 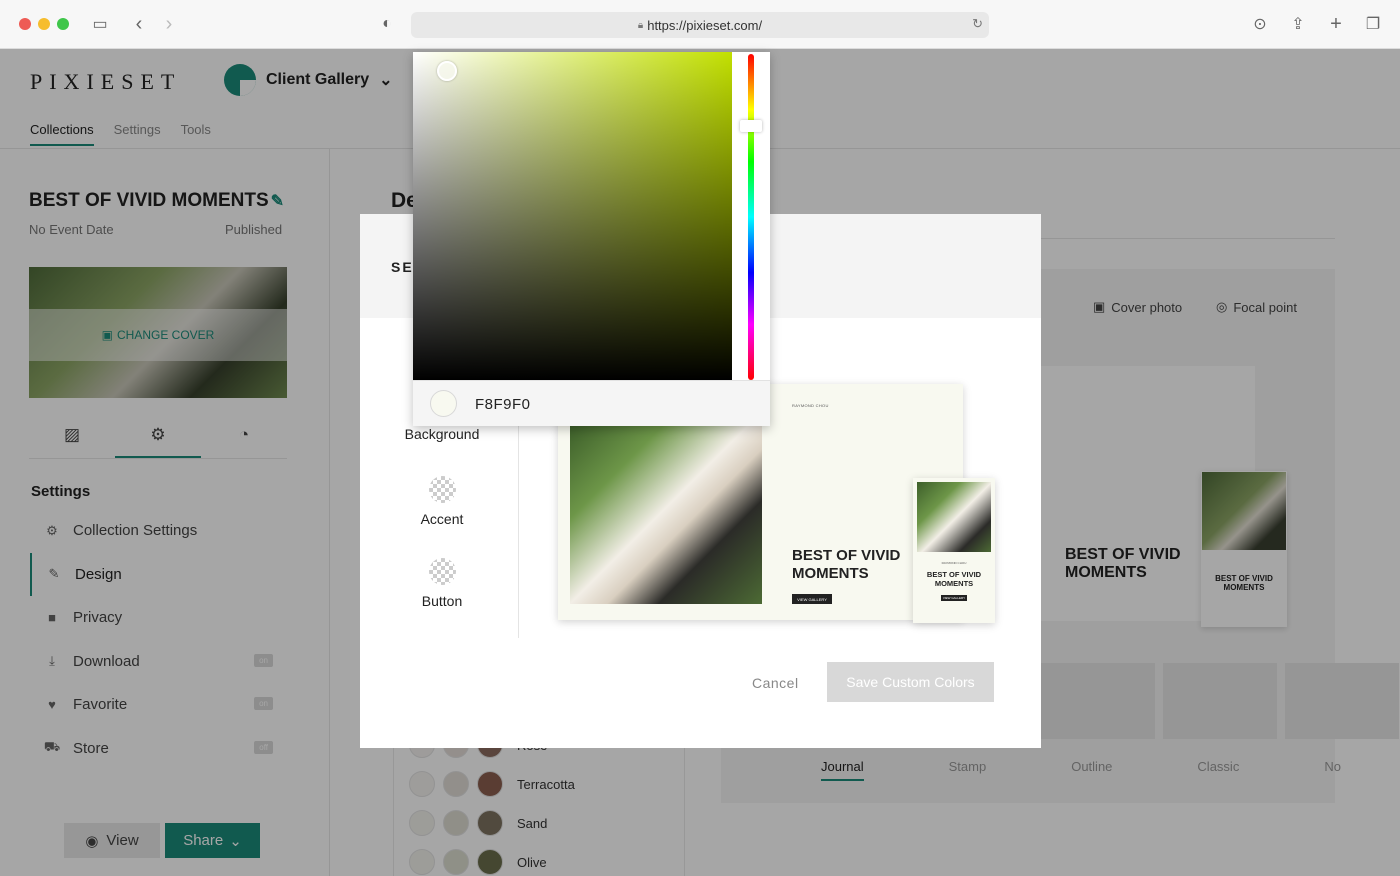 I want to click on tab-overview-icon: ❐, so click(x=1373, y=24).